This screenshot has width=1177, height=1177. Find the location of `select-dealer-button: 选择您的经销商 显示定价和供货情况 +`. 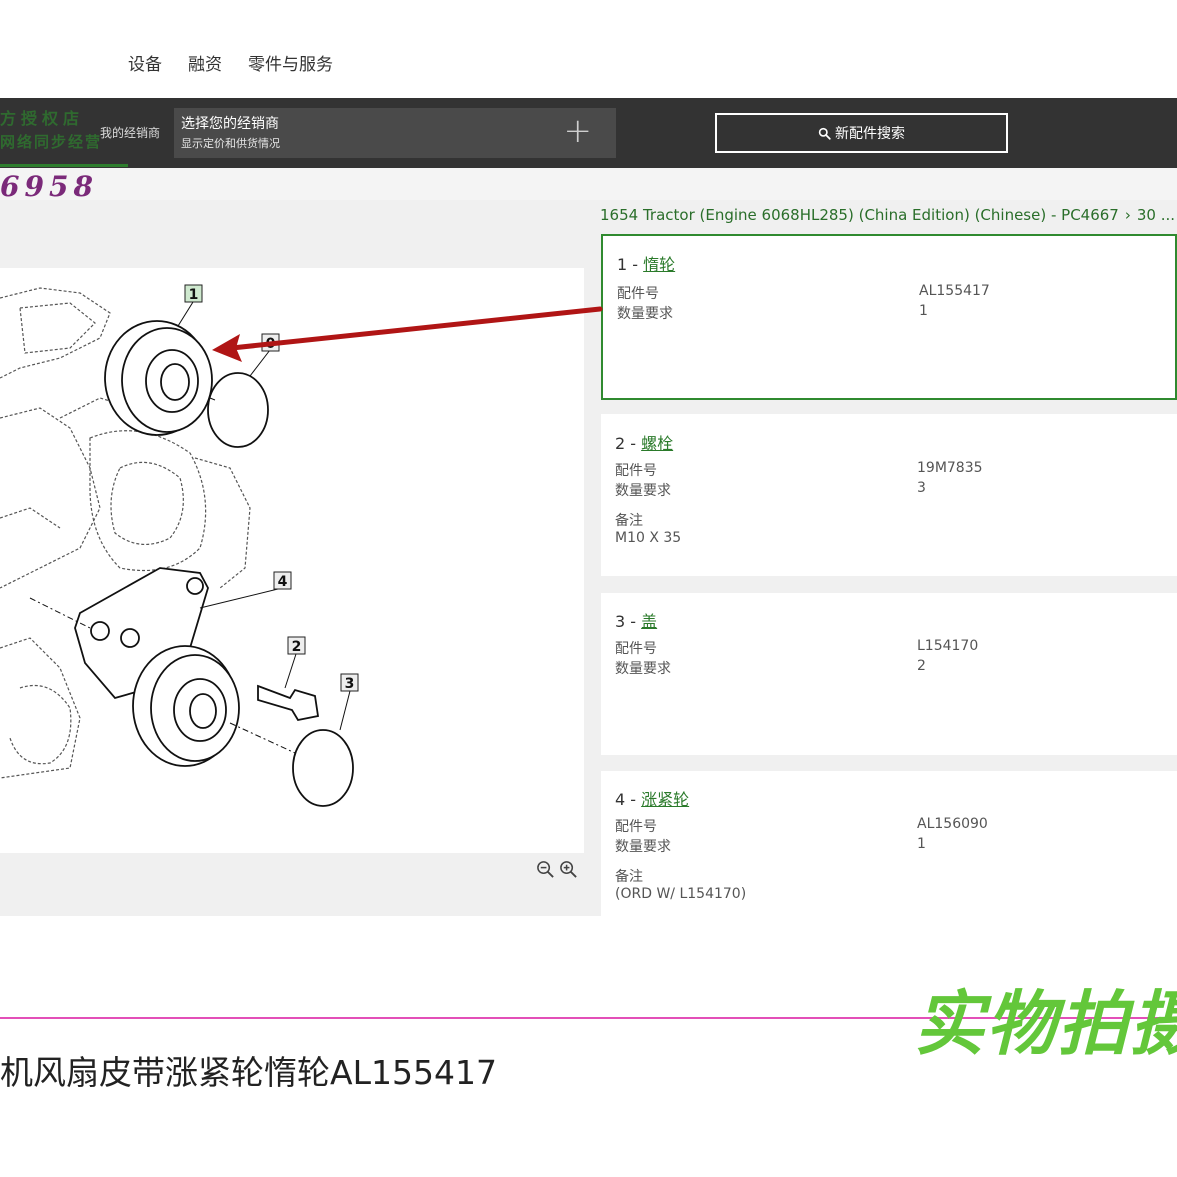

select-dealer-button: 选择您的经销商 显示定价和供货情况 + is located at coordinates (395, 133).